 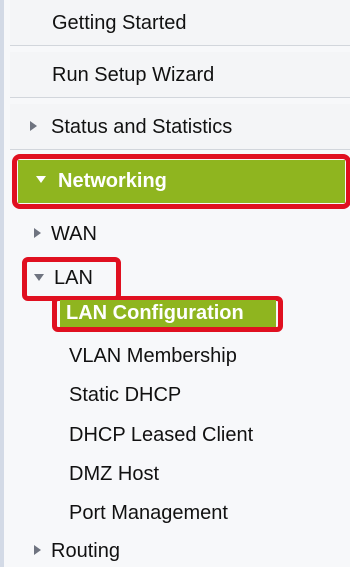 What do you see at coordinates (74, 234) in the screenshot?
I see `nav-wan-label: WAN` at bounding box center [74, 234].